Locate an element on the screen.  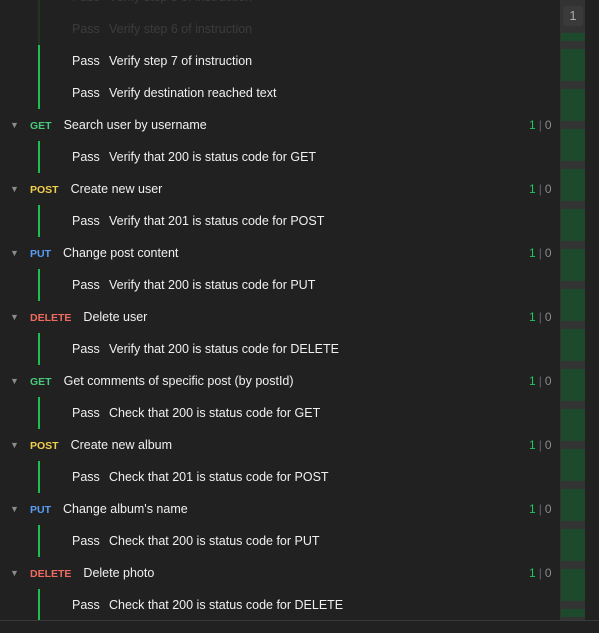
scrollbar-pass-markers is located at coordinates (573, 325).